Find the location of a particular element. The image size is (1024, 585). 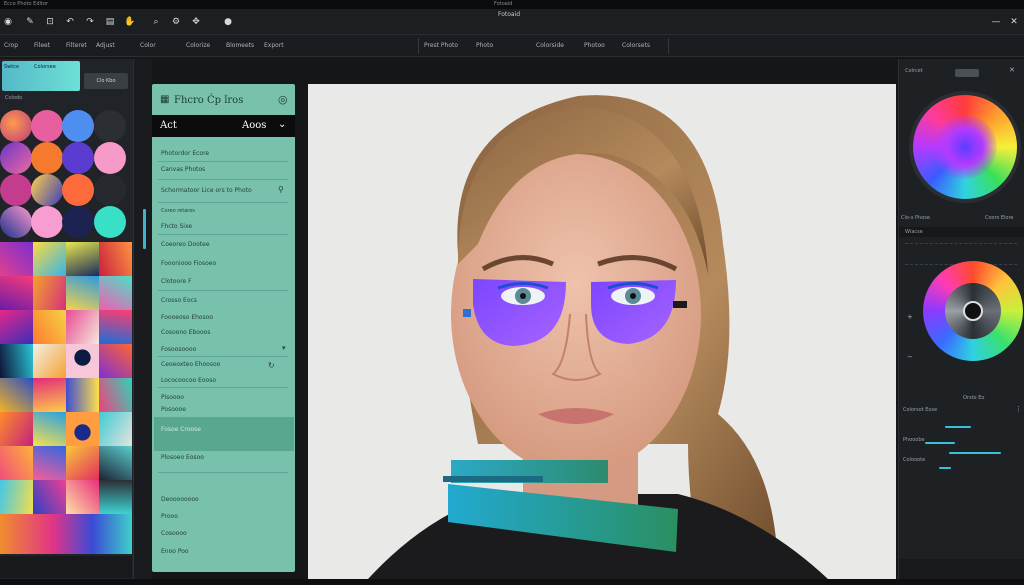

hue-ring is located at coordinates (973, 311).